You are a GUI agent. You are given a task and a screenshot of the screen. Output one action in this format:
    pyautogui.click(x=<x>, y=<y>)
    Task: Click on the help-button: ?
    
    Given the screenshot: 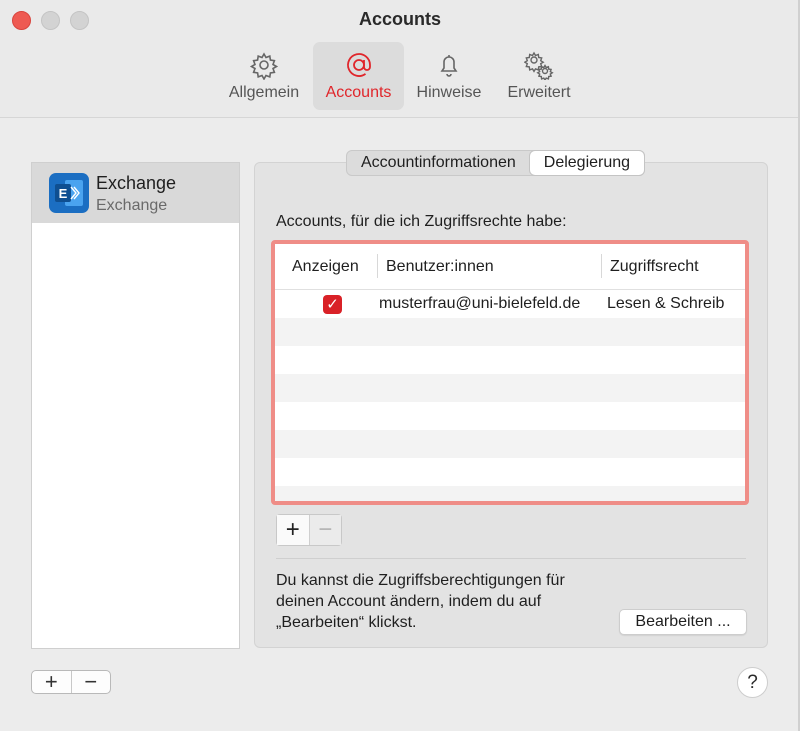 What is the action you would take?
    pyautogui.click(x=752, y=682)
    